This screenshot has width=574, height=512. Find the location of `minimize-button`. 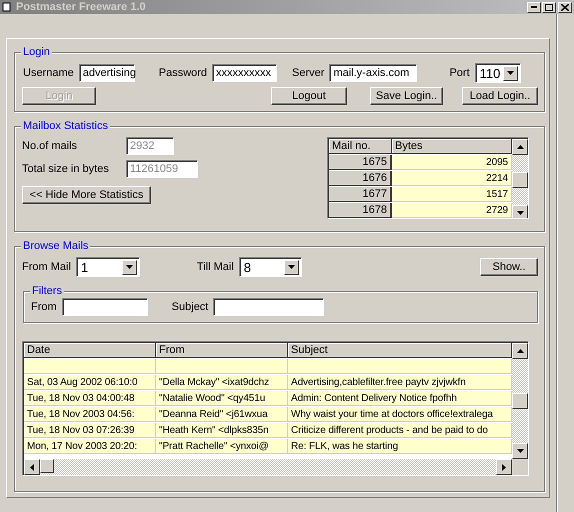

minimize-button is located at coordinates (534, 7).